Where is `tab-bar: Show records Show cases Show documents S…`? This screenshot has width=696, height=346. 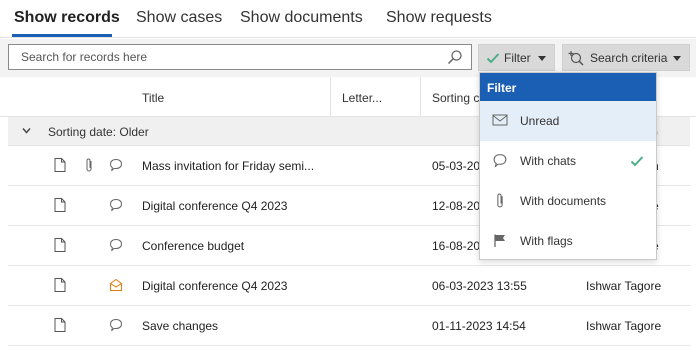 tab-bar: Show records Show cases Show documents S… is located at coordinates (348, 19).